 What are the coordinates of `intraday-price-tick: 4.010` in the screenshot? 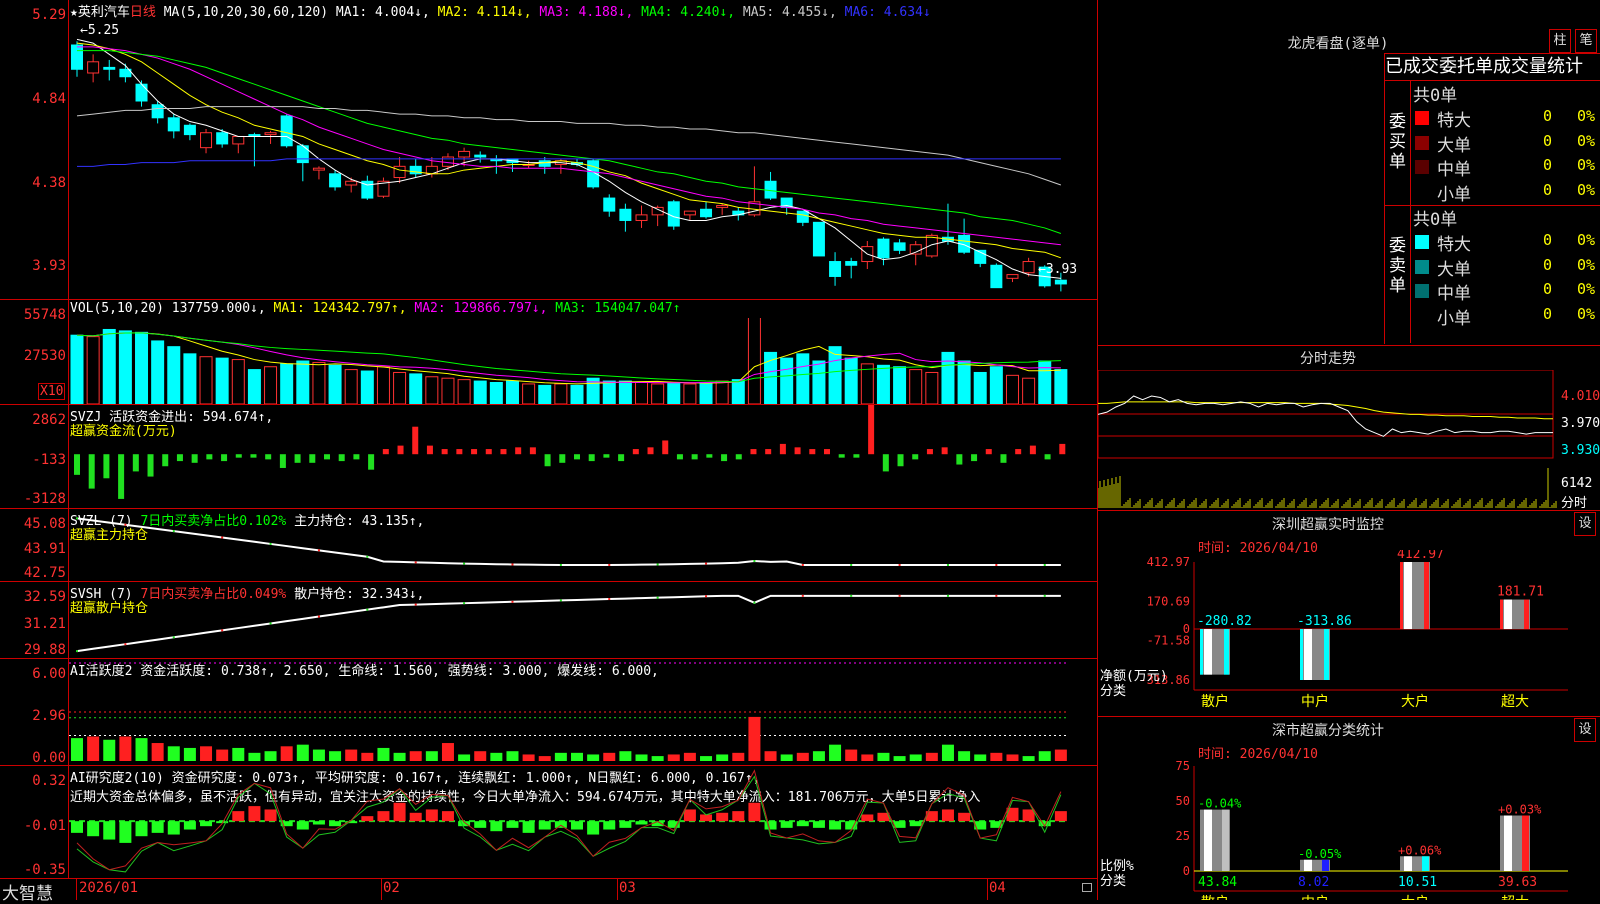 It's located at (1580, 396).